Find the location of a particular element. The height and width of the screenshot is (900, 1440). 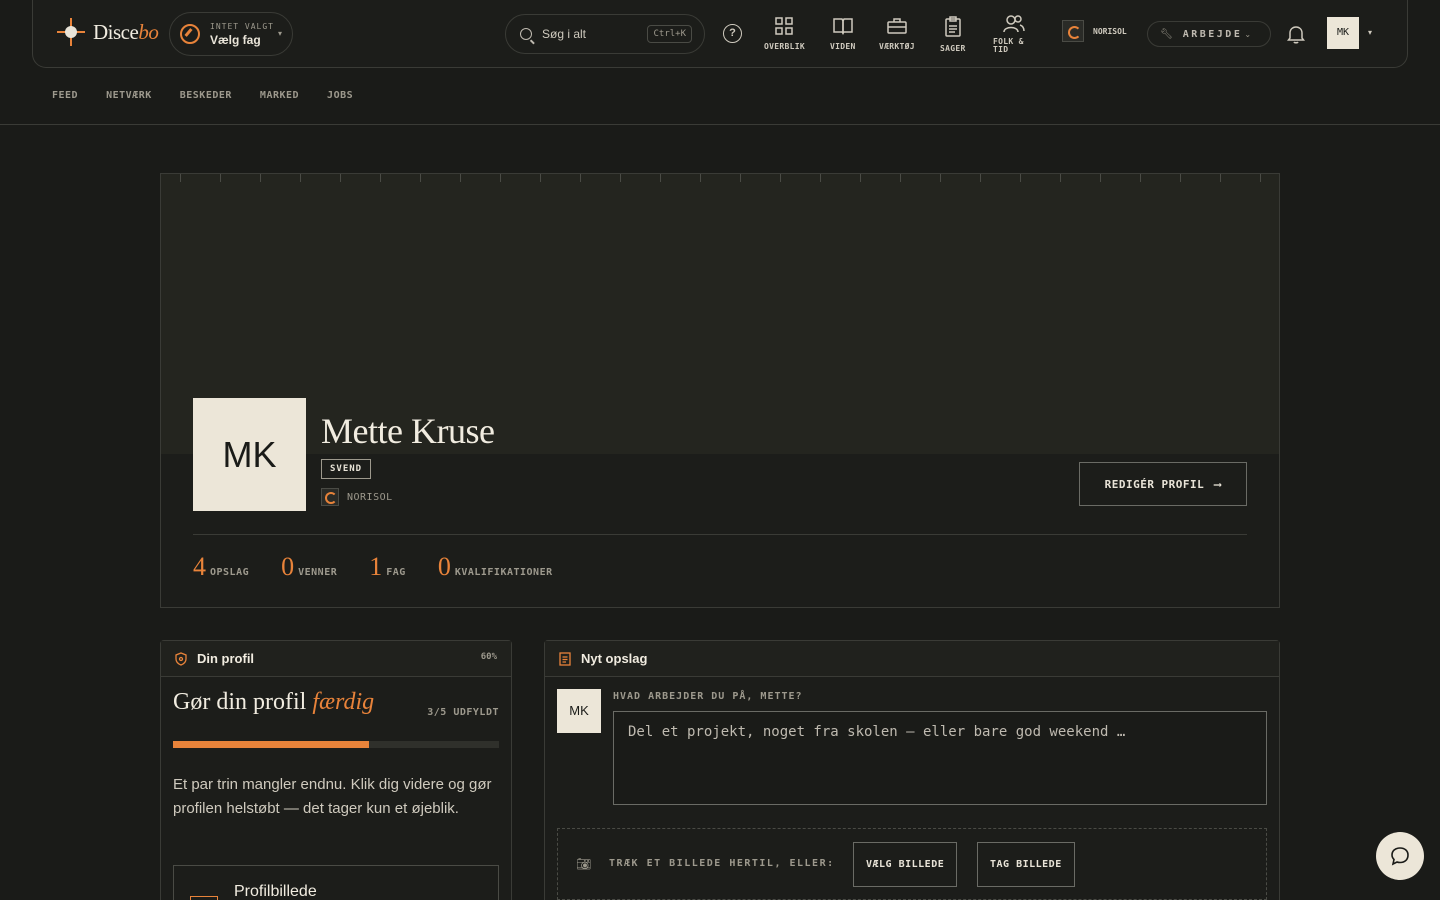

mode-label: ARBEJDE is located at coordinates (1212, 34).